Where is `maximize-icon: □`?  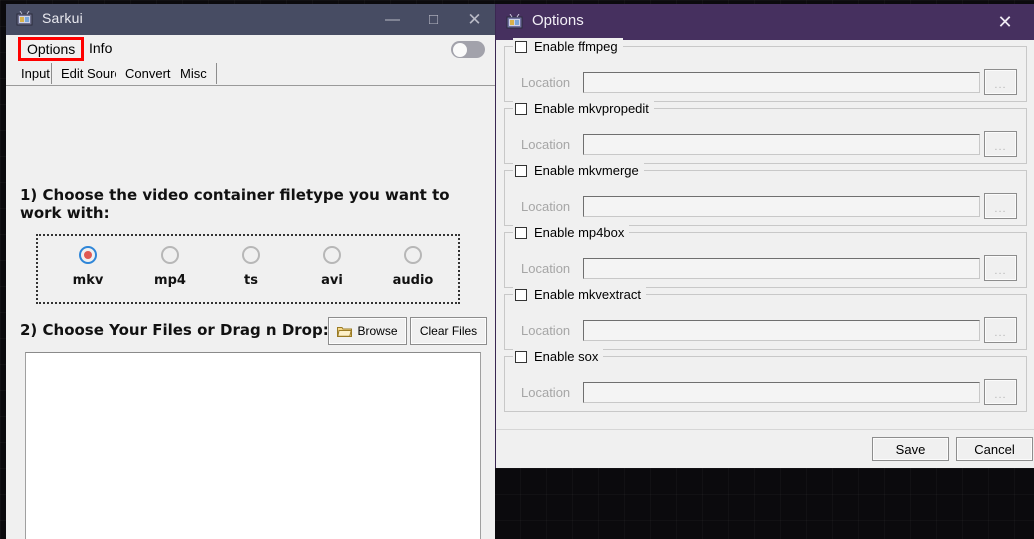 maximize-icon: □ is located at coordinates (433, 19).